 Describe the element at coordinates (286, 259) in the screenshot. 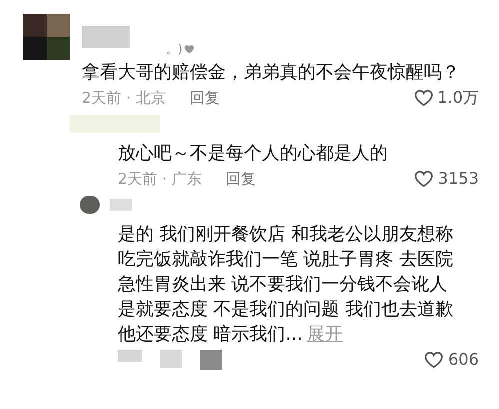

I see `comment-text: 吃完饭就敲诈我们一笔 说肚子胃疼 去医院` at that location.